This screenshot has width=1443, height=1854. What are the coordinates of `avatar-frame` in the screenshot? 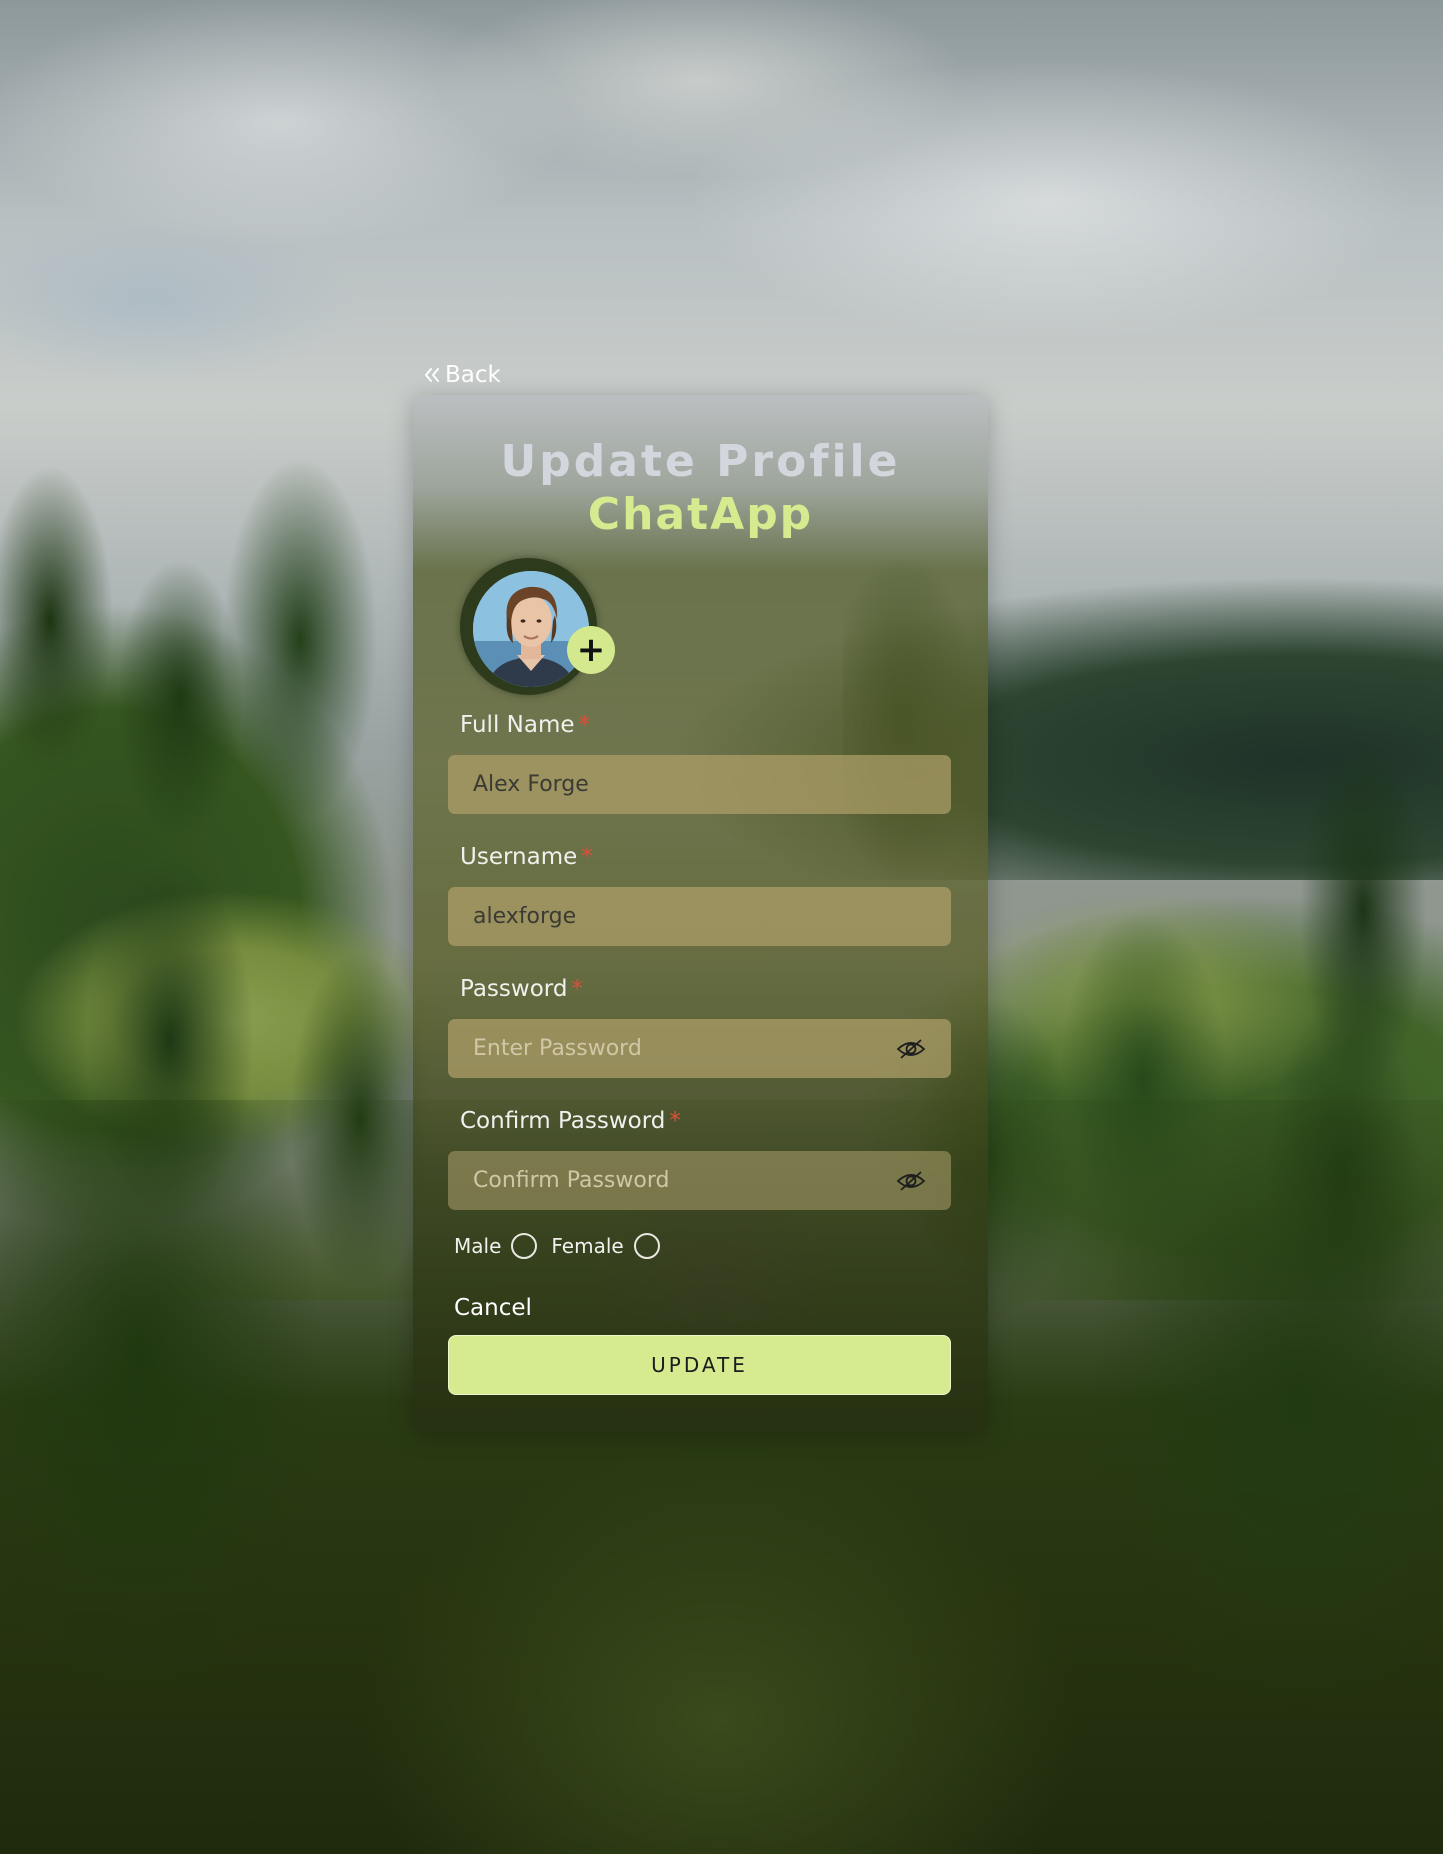 It's located at (528, 626).